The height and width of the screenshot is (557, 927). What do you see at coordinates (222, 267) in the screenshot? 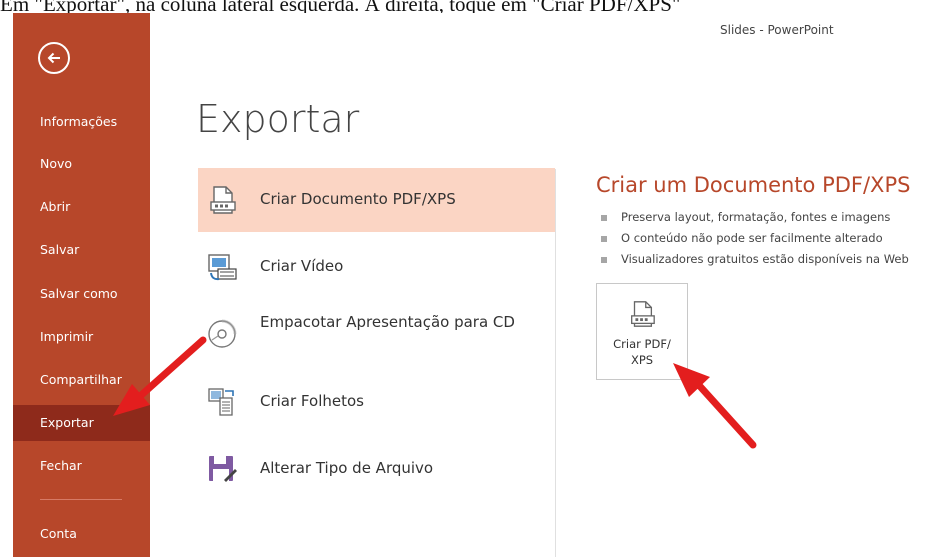
I see `video-icon` at bounding box center [222, 267].